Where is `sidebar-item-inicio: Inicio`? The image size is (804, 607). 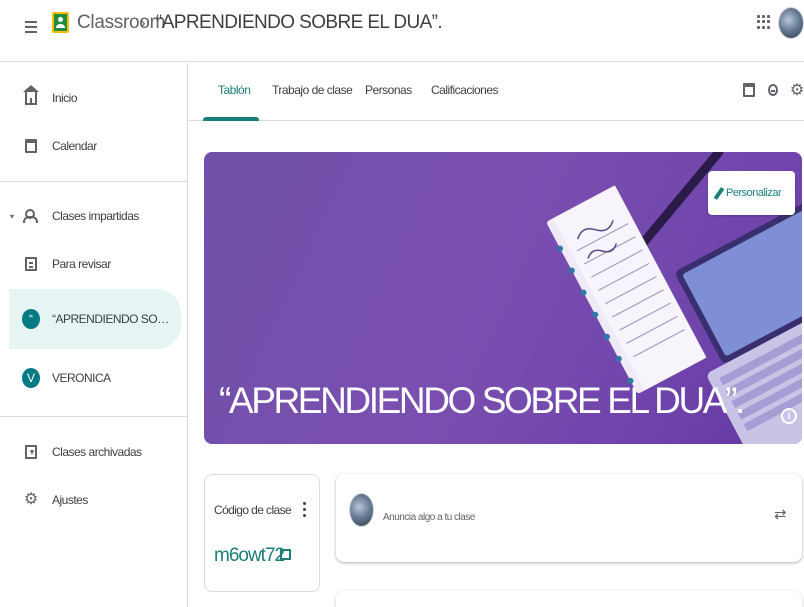 sidebar-item-inicio: Inicio is located at coordinates (90, 98).